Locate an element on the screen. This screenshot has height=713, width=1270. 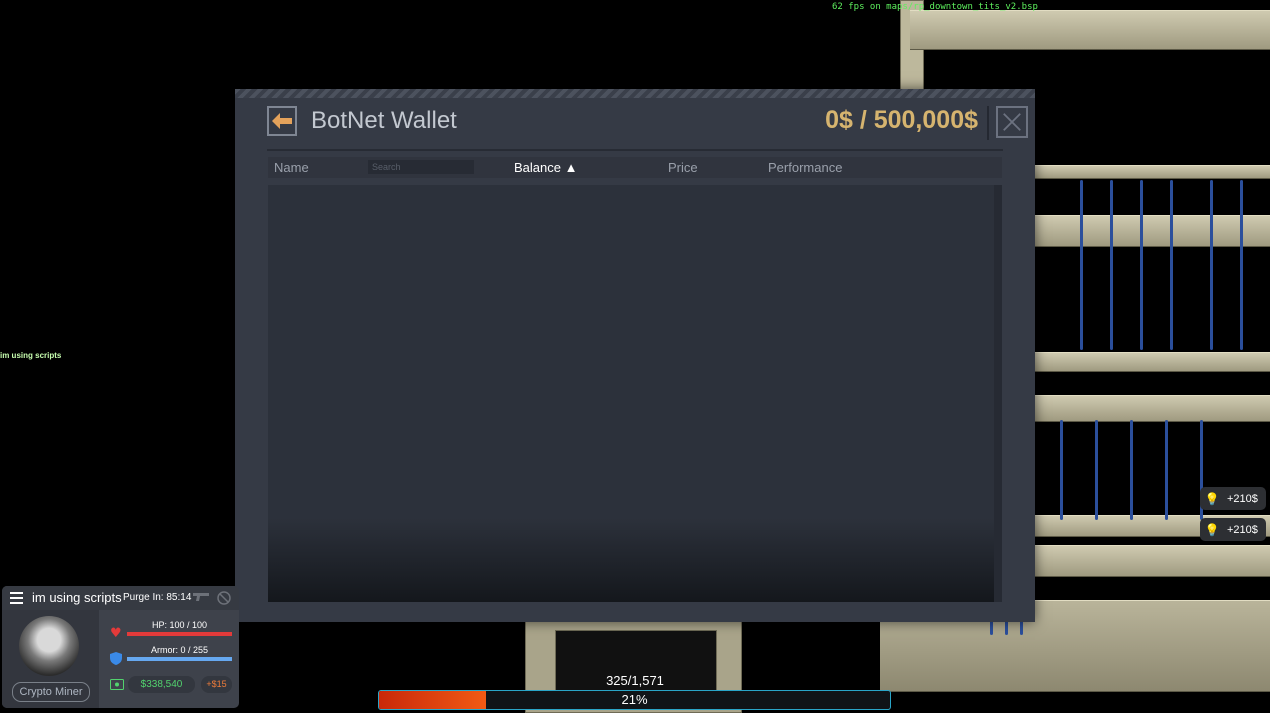
arrow-left-icon is located at coordinates (282, 121).